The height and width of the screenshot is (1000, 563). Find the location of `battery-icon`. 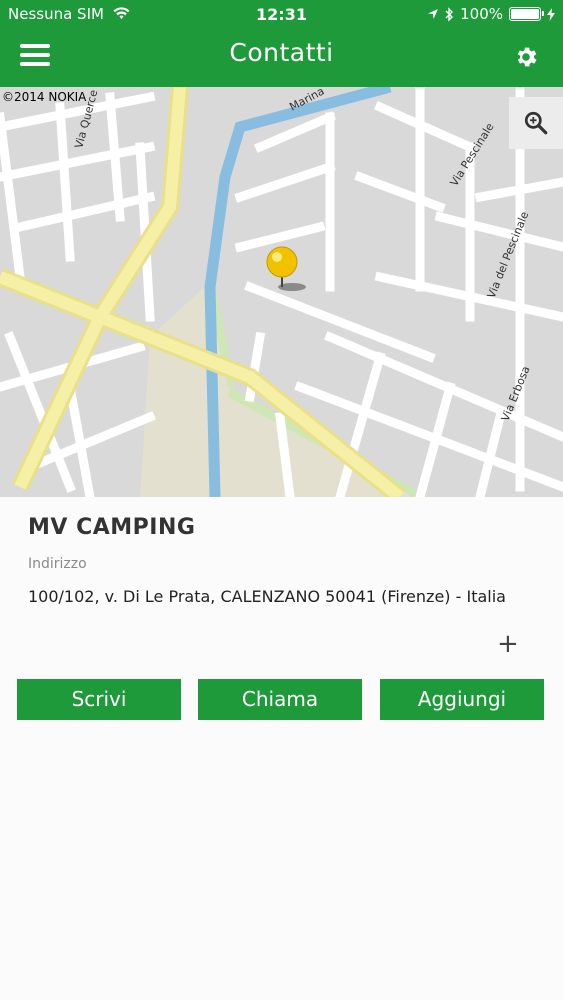

battery-icon is located at coordinates (526, 14).